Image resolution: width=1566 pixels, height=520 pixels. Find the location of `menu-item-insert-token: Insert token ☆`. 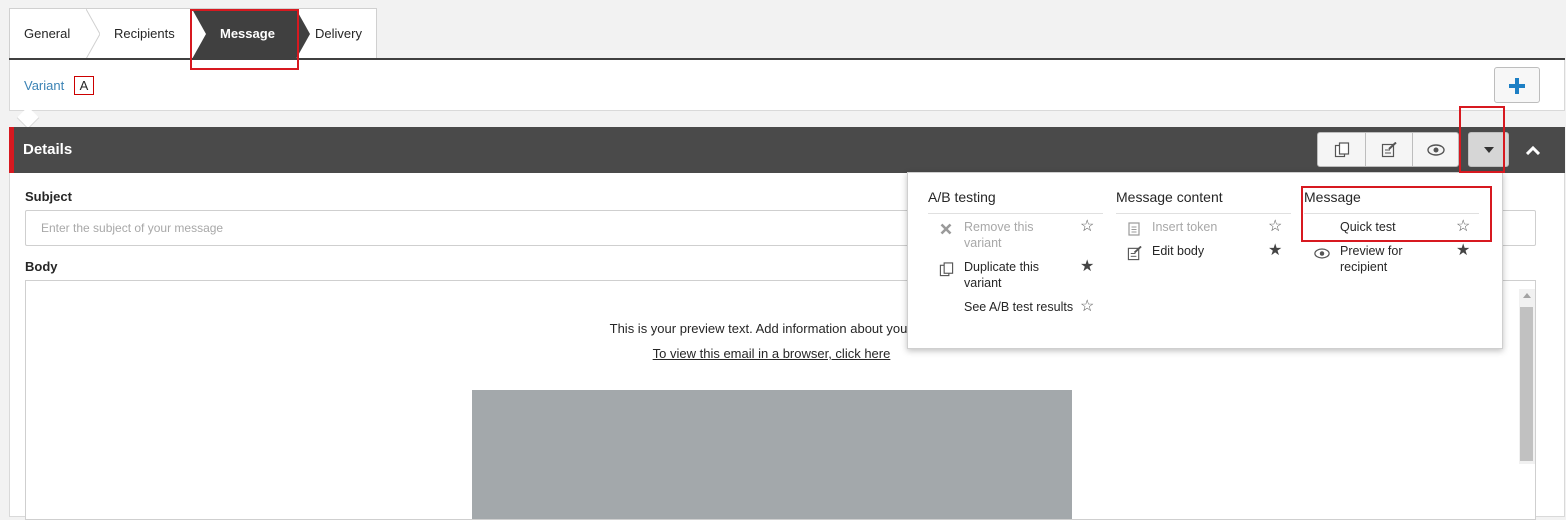

menu-item-insert-token: Insert token ☆ is located at coordinates (1201, 229).